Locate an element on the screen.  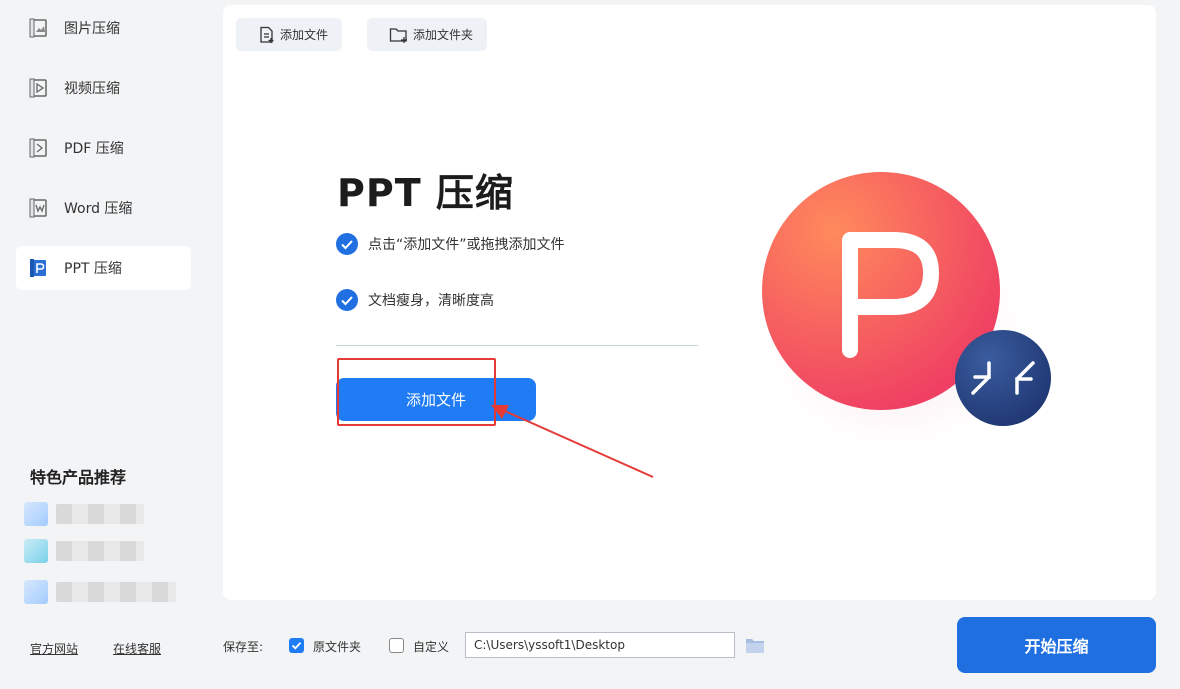
sidebar-item-ppt: PPT 压缩 is located at coordinates (103, 268).